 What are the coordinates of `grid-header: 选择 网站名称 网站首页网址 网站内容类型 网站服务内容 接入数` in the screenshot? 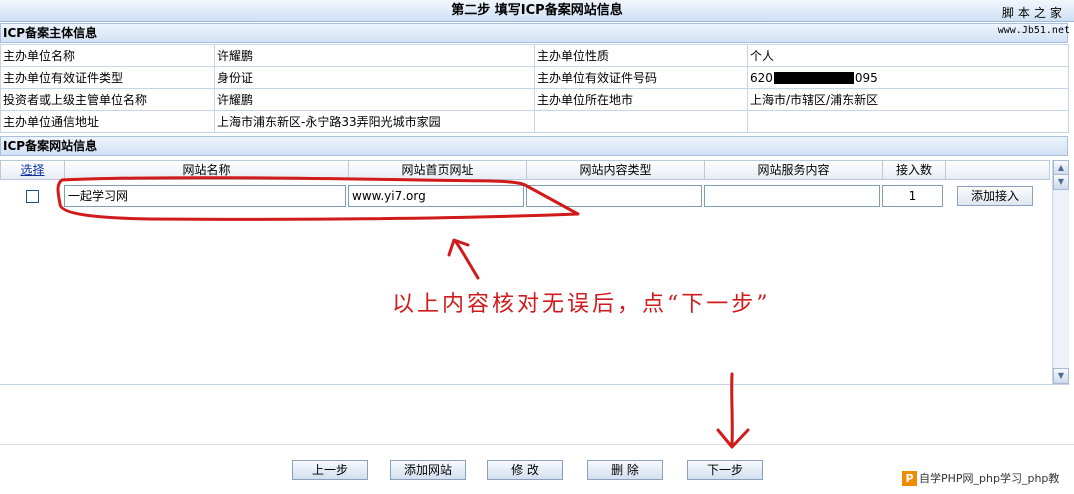 It's located at (525, 170).